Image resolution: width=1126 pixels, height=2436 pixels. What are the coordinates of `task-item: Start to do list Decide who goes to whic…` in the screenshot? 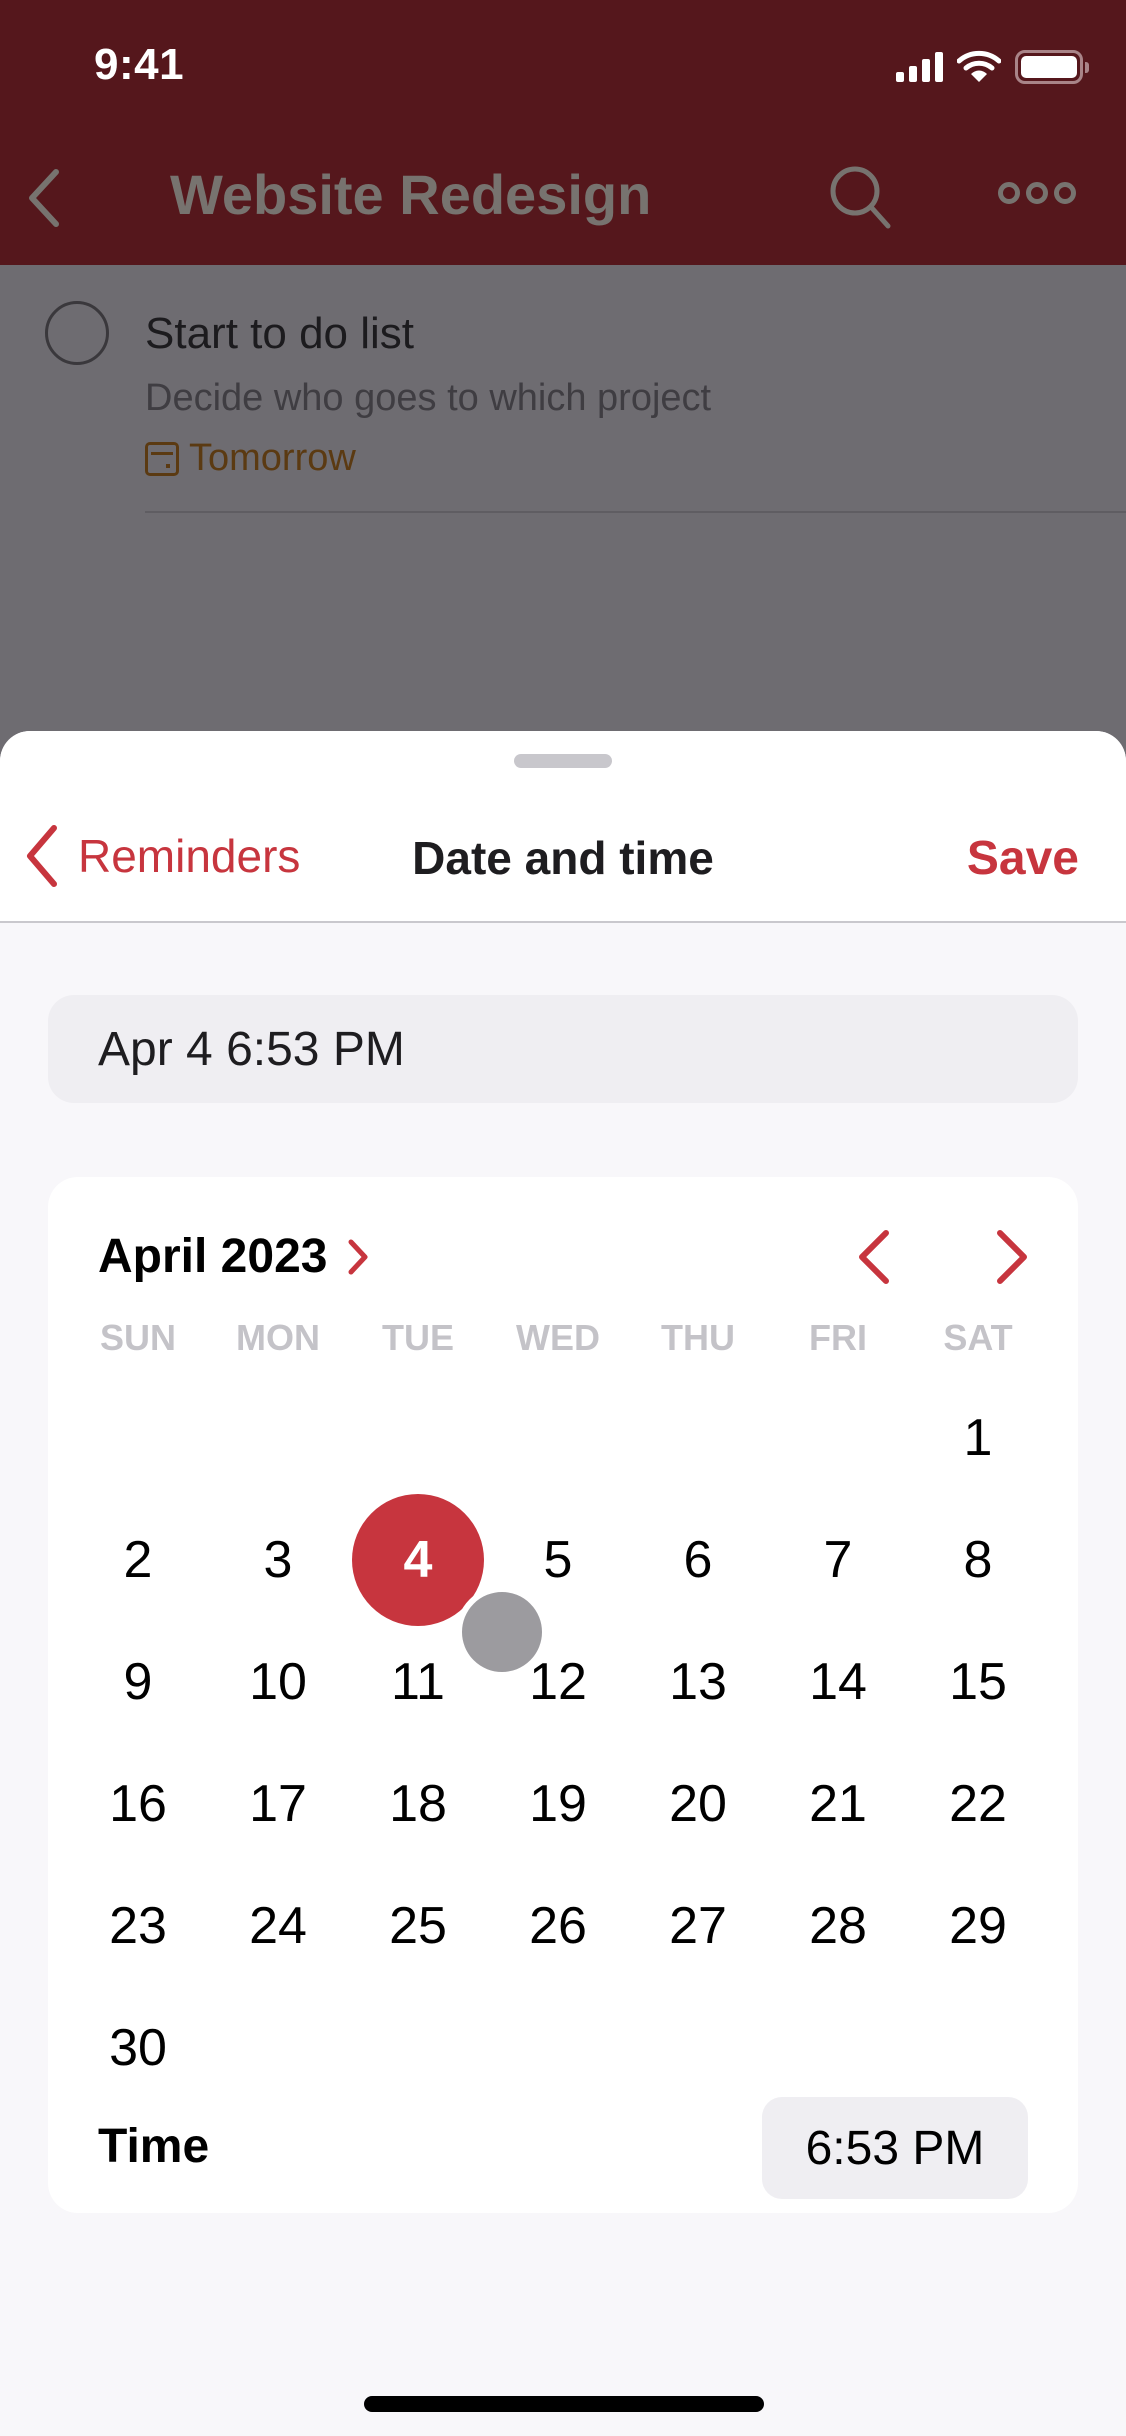 It's located at (563, 390).